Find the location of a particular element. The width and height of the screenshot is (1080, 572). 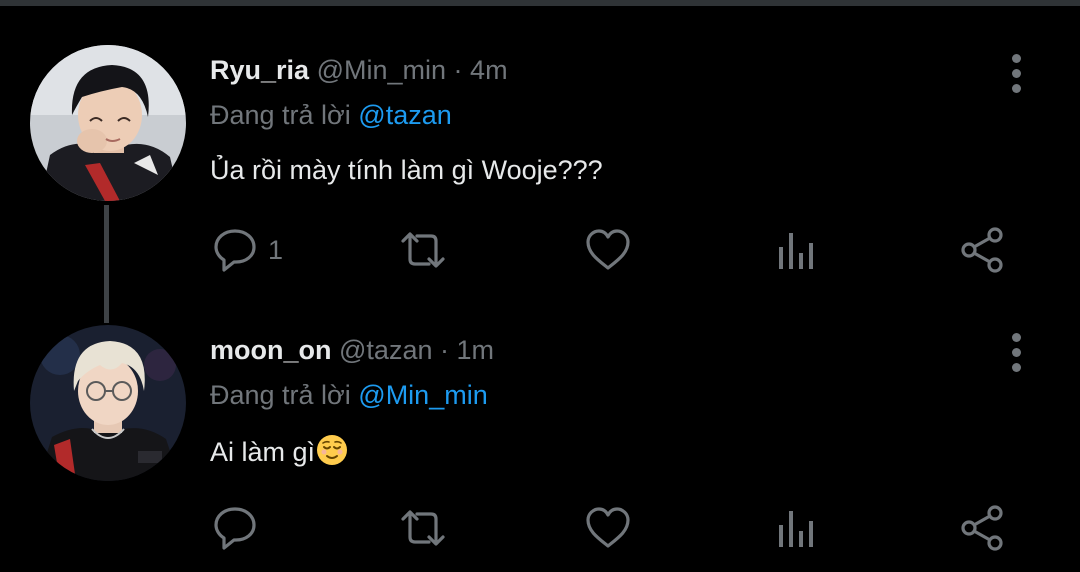

display-name: Ryu_ria is located at coordinates (259, 70).